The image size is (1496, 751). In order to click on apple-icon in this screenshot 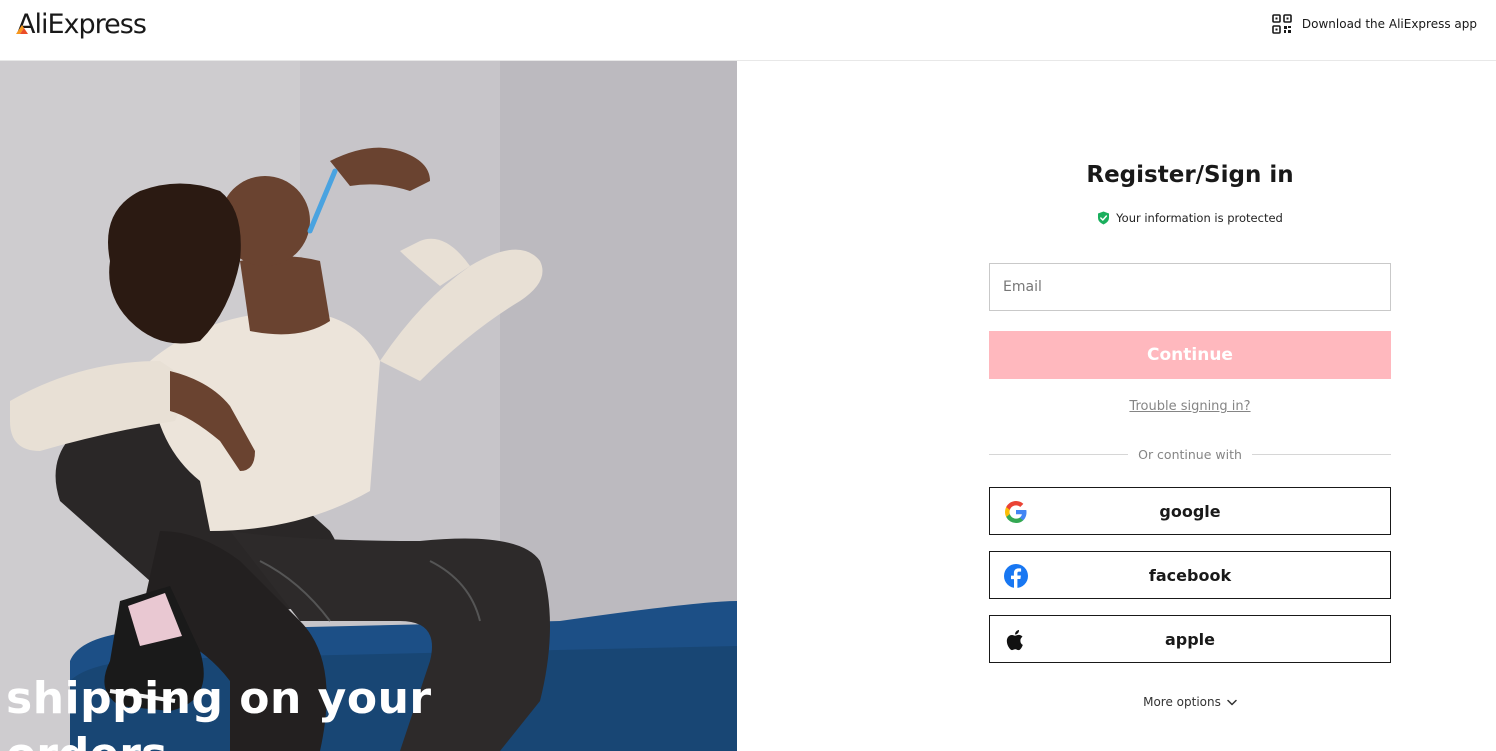, I will do `click(1014, 640)`.